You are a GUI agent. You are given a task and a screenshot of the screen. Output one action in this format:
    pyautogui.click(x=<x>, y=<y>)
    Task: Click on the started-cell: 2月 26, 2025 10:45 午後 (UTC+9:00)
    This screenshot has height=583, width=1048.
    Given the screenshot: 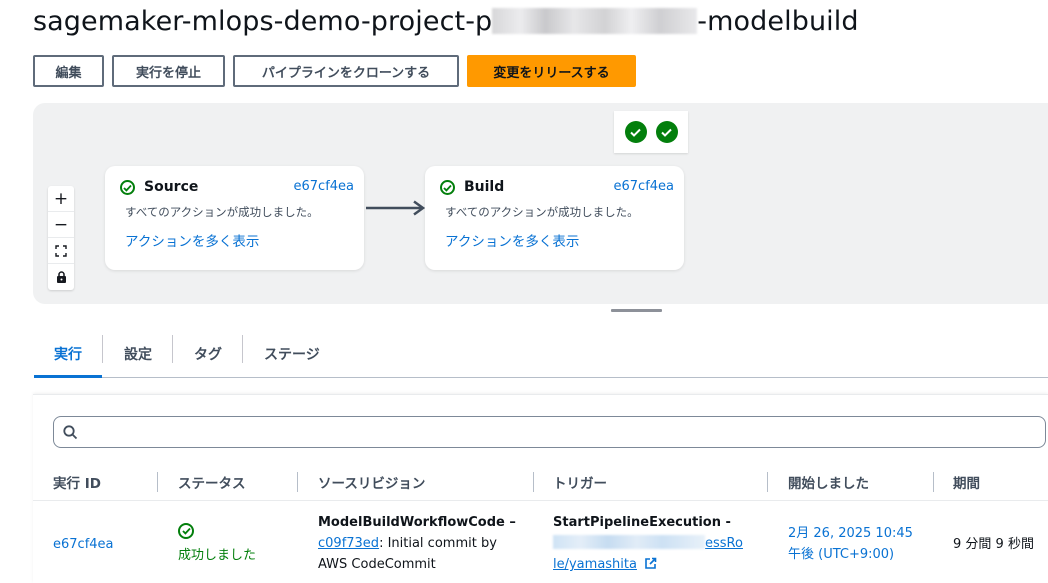 What is the action you would take?
    pyautogui.click(x=850, y=544)
    